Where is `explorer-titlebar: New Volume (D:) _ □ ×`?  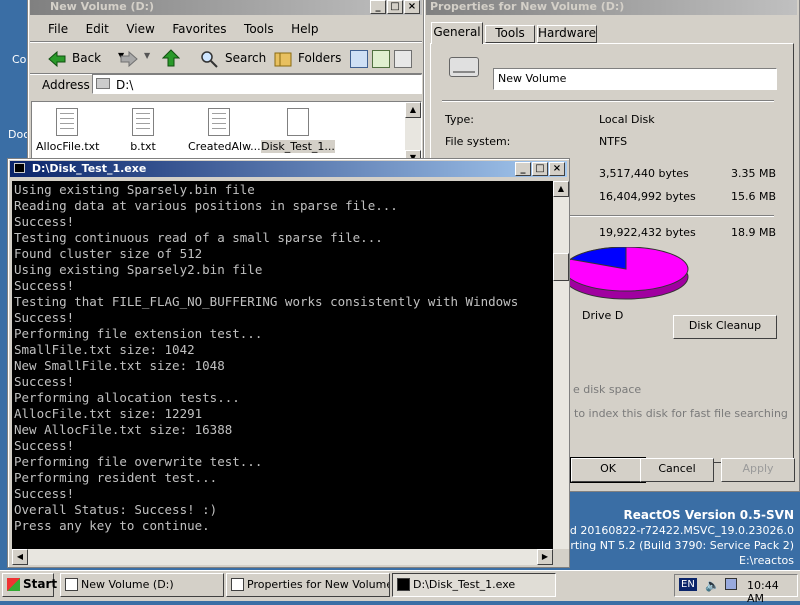
explorer-titlebar: New Volume (D:) _ □ × is located at coordinates (226, 7).